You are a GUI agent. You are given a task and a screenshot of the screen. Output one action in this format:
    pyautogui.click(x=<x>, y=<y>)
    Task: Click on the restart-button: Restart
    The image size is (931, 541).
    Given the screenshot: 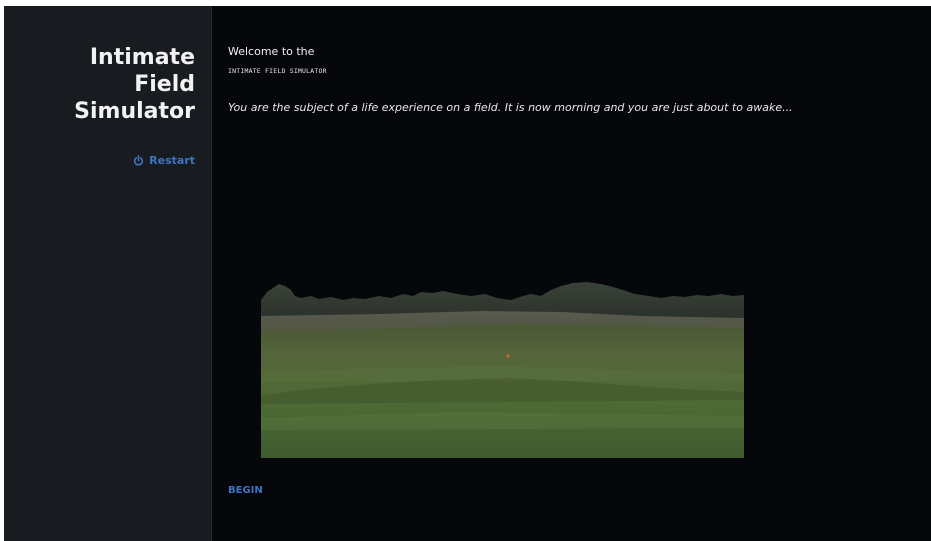 What is the action you would take?
    pyautogui.click(x=164, y=160)
    